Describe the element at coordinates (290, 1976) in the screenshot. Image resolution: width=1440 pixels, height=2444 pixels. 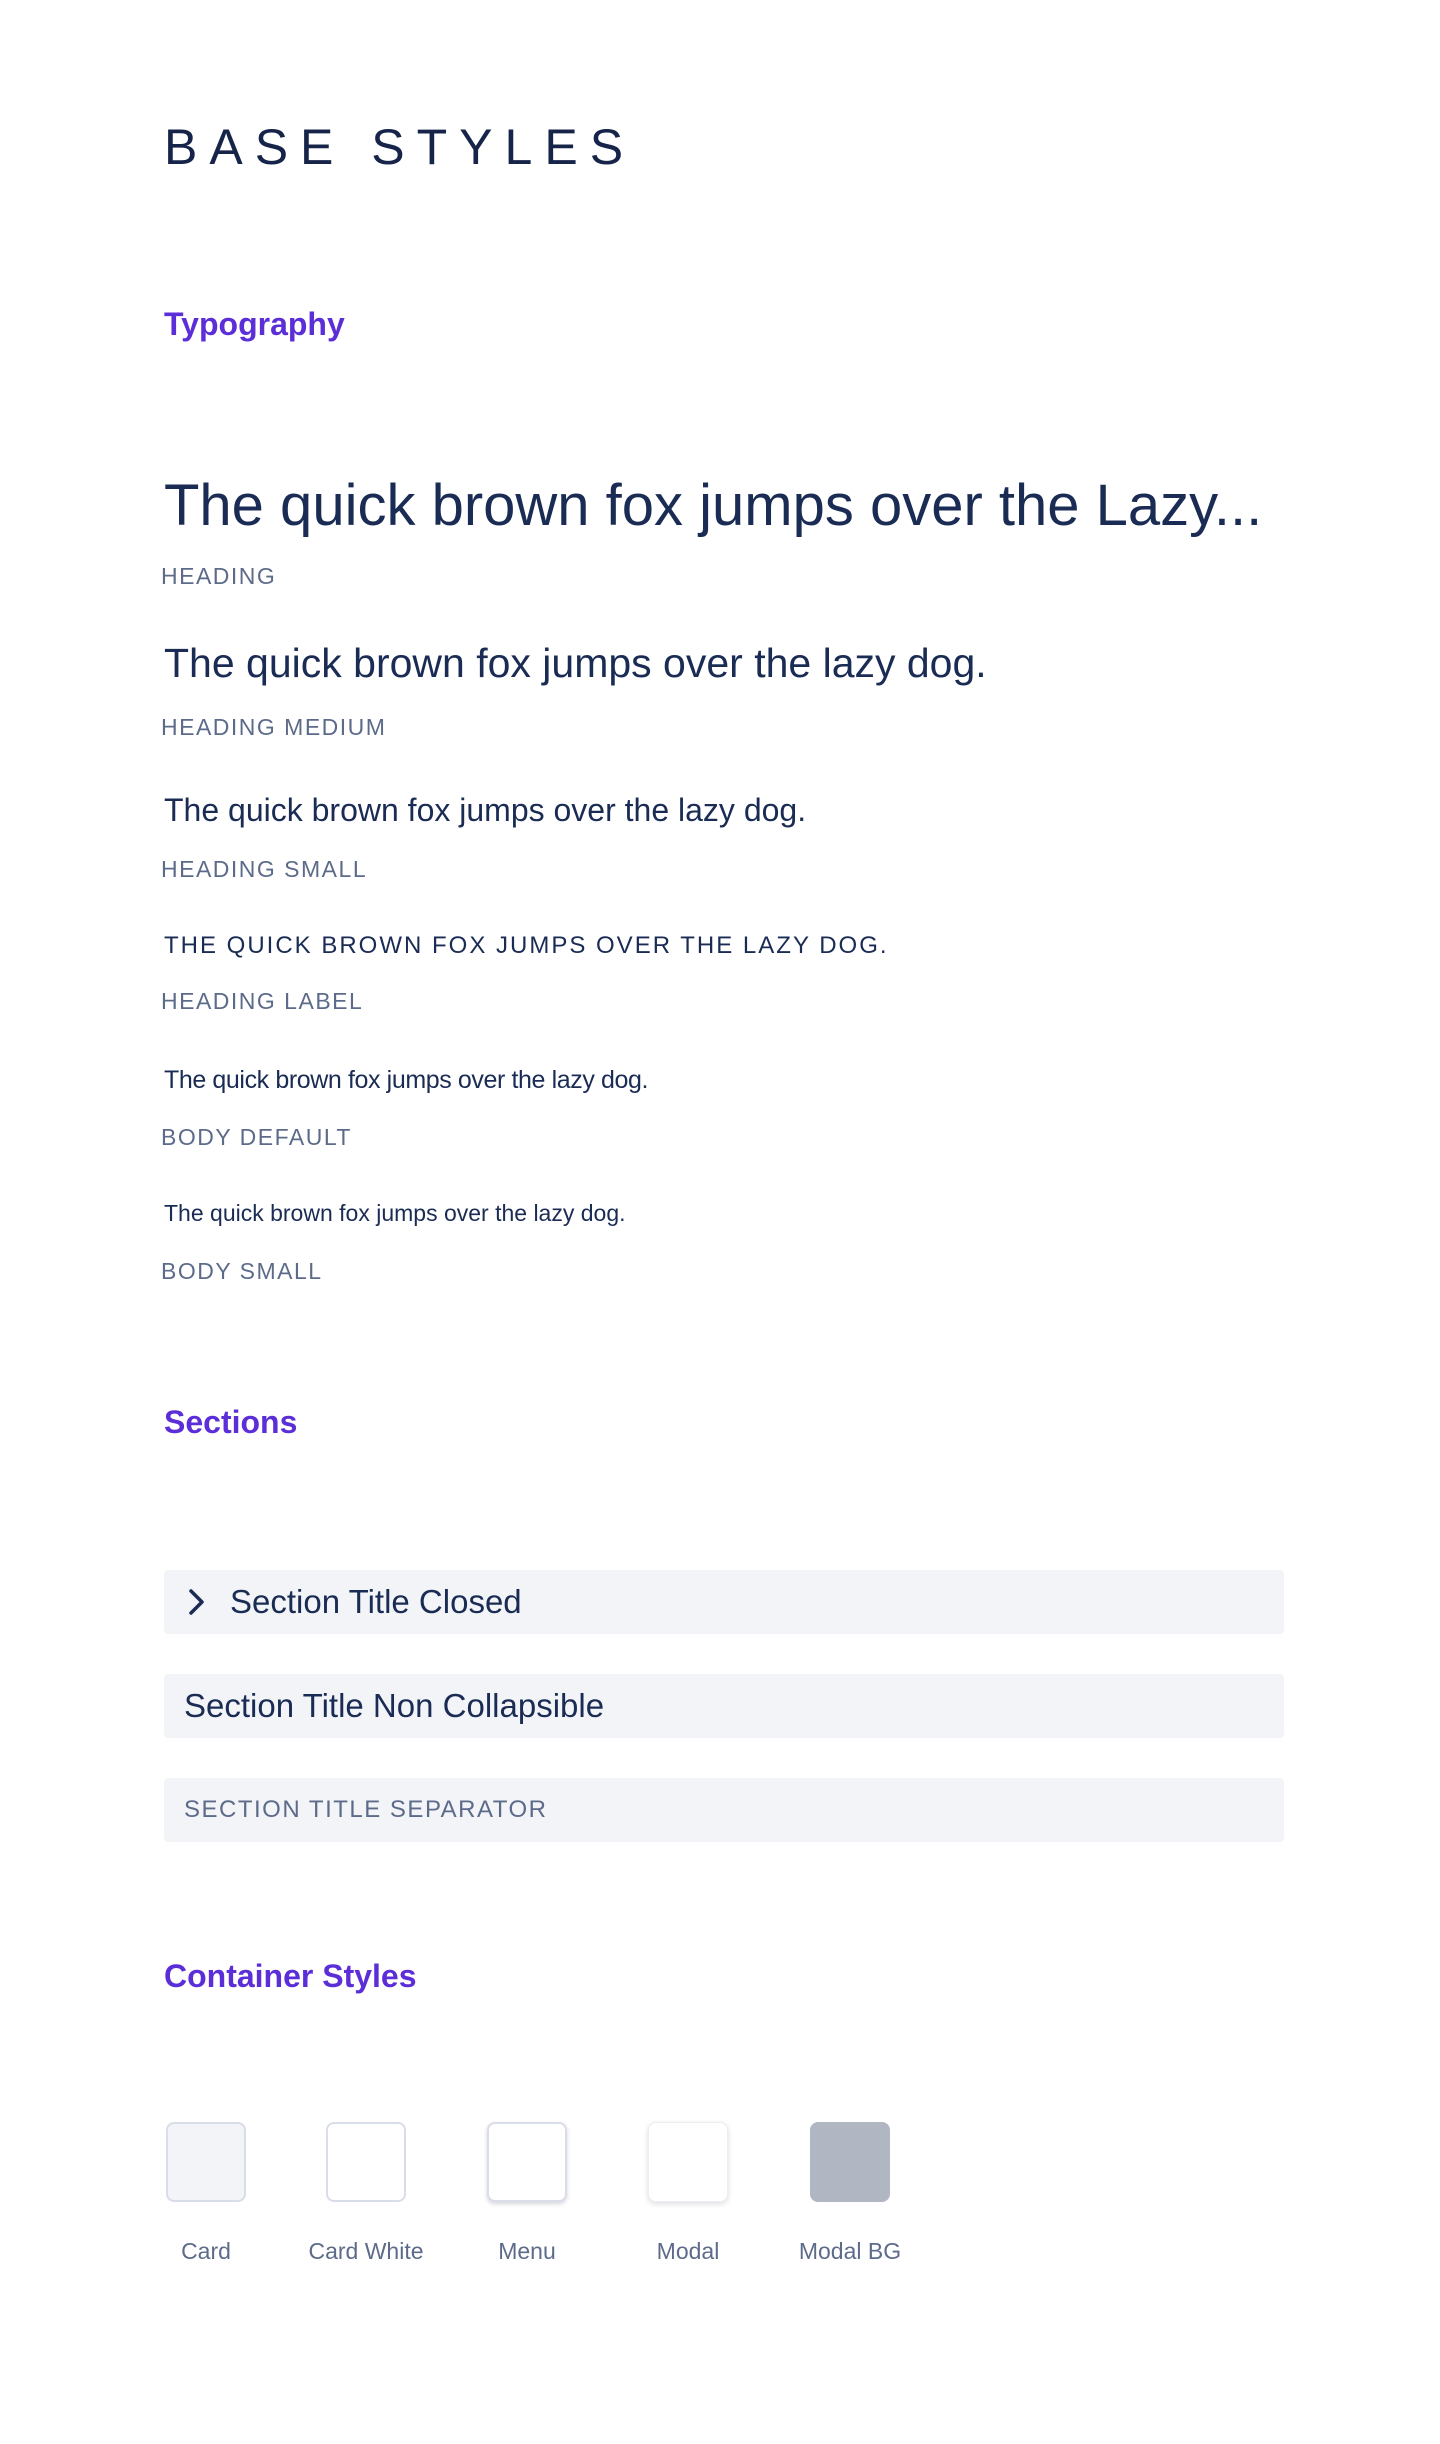
I see `container-styles-heading: Container Styles` at that location.